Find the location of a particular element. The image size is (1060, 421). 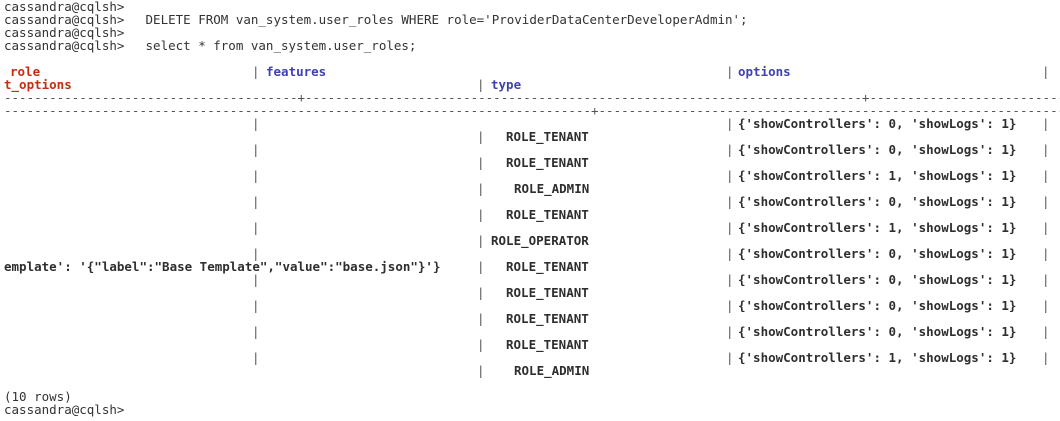

column-header-features: features is located at coordinates (296, 71).